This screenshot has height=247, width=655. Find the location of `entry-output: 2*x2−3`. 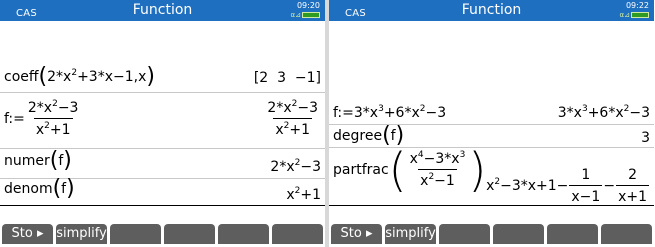

entry-output: 2*x2−3 is located at coordinates (295, 167).